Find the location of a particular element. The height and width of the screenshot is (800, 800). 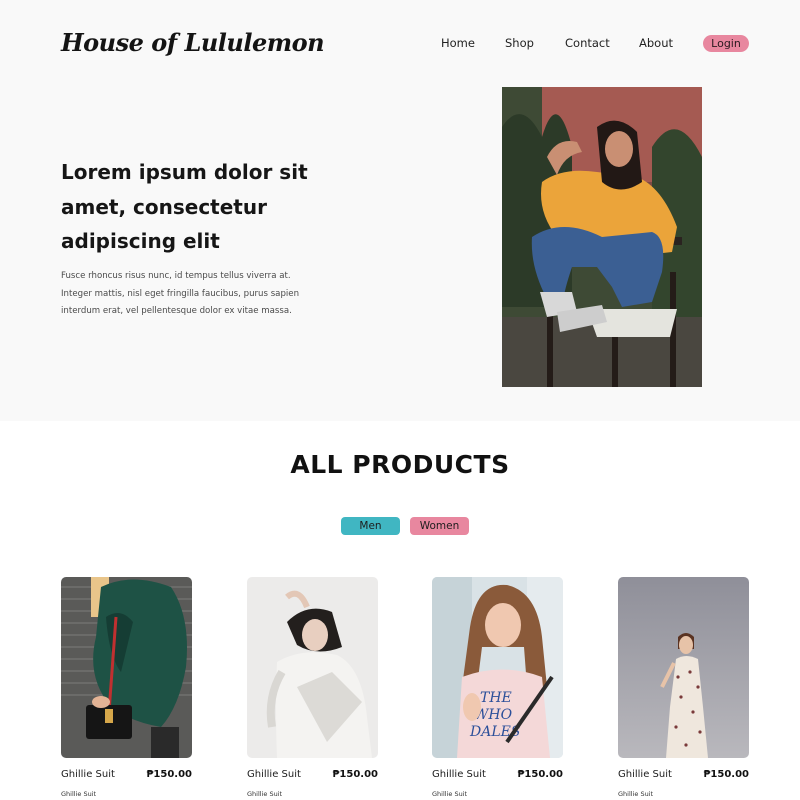

nav-link-about: About is located at coordinates (656, 43).